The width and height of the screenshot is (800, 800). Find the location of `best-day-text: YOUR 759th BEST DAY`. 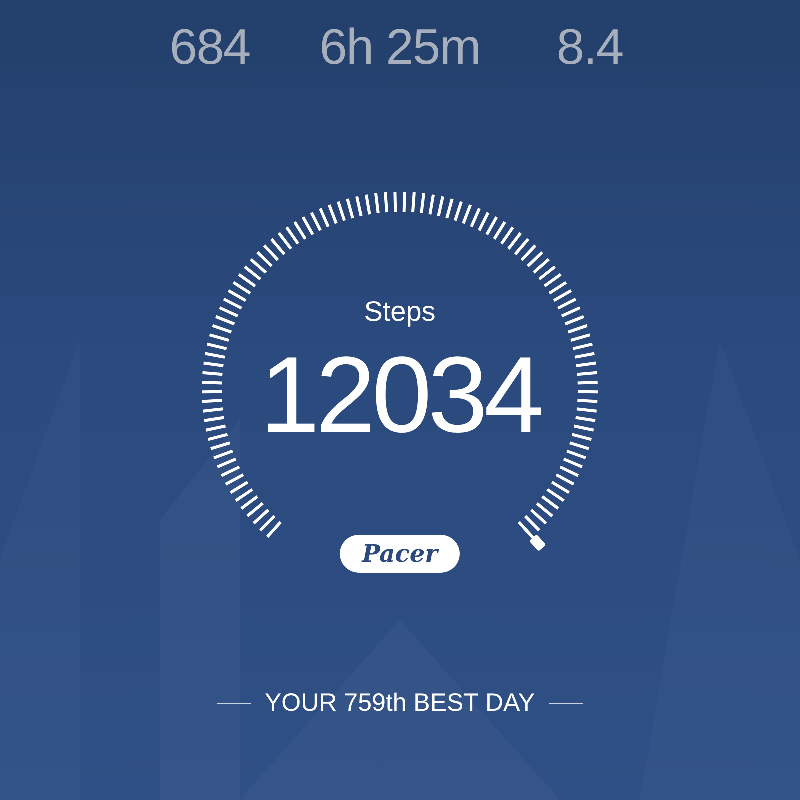

best-day-text: YOUR 759th BEST DAY is located at coordinates (400, 703).